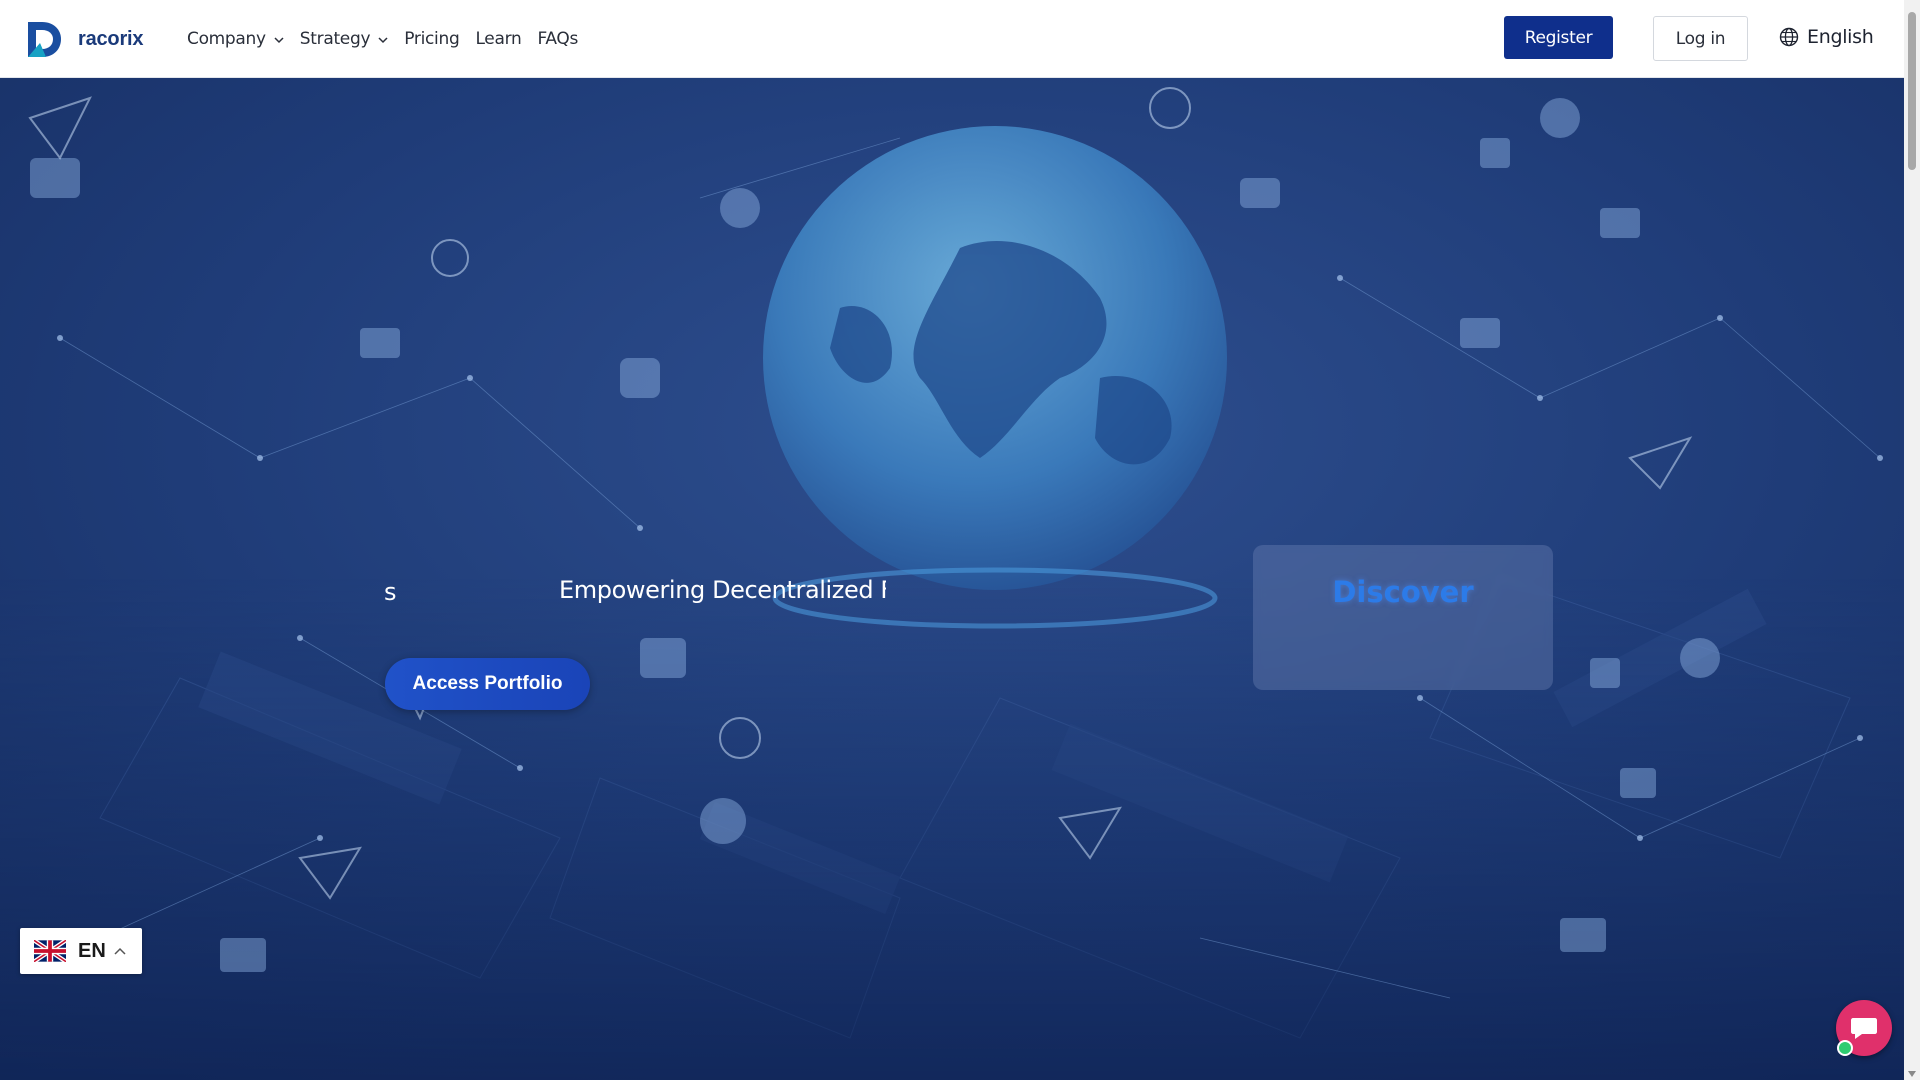  Describe the element at coordinates (1789, 37) in the screenshot. I see `globe-icon` at that location.